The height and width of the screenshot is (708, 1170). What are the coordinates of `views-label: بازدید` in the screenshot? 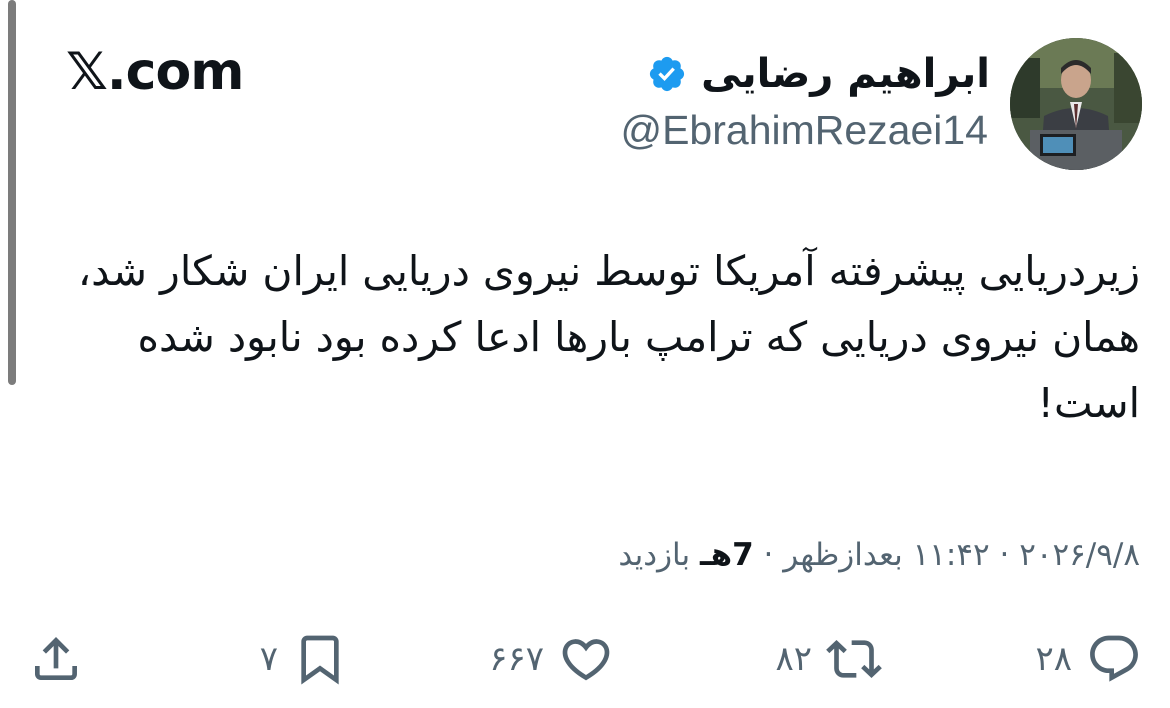 It's located at (654, 555).